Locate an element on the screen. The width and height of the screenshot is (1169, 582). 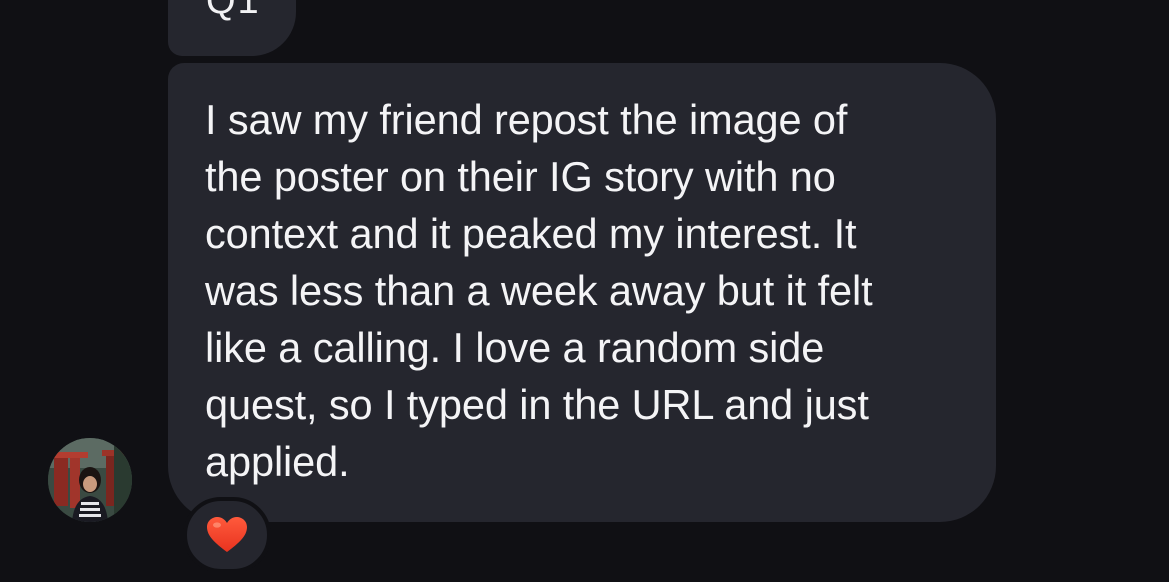
profile-photo-avatar is located at coordinates (90, 480).